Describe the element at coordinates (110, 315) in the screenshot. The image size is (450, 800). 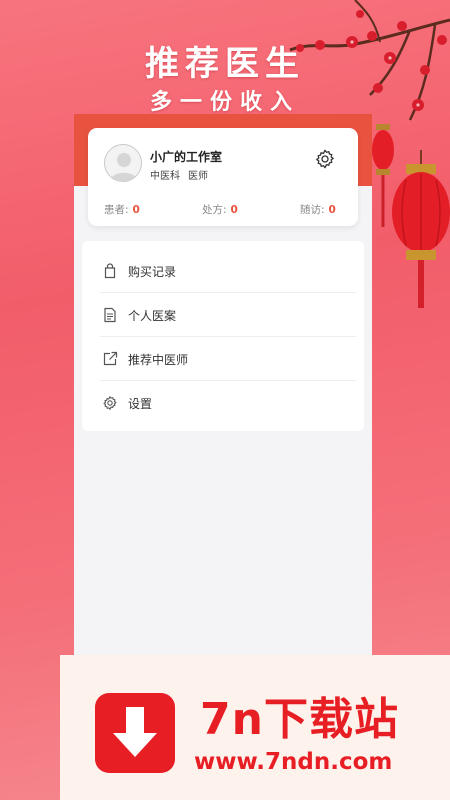
I see `document-icon` at that location.